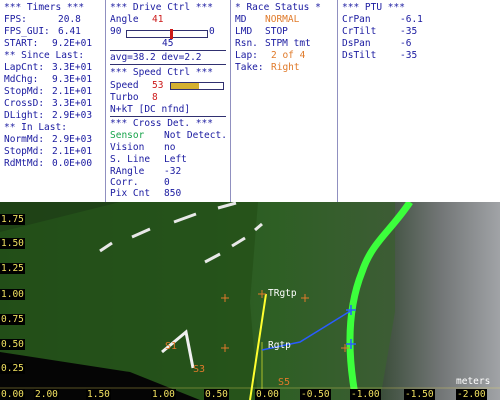 The image size is (500, 400). Describe the element at coordinates (473, 381) in the screenshot. I see `units-label: meters` at that location.